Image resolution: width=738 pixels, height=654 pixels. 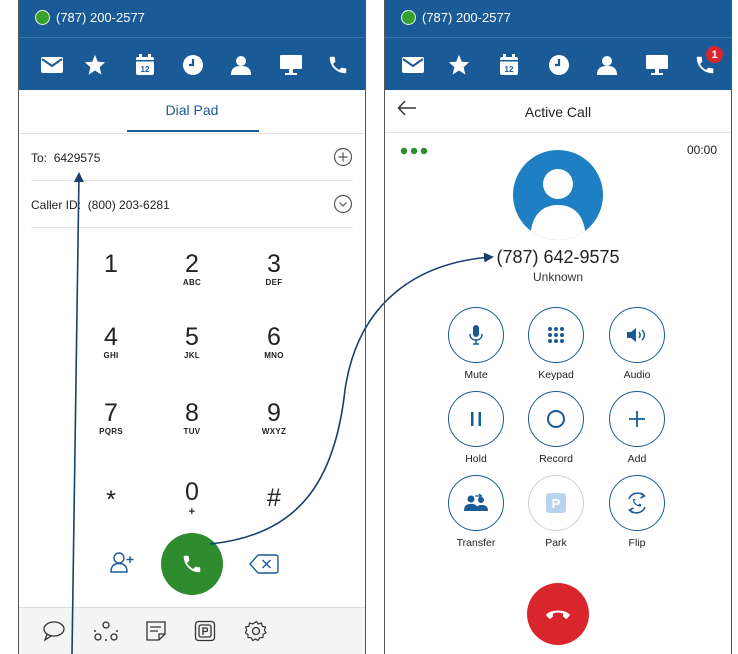 I want to click on key-2: 2 ABC, so click(x=192, y=282).